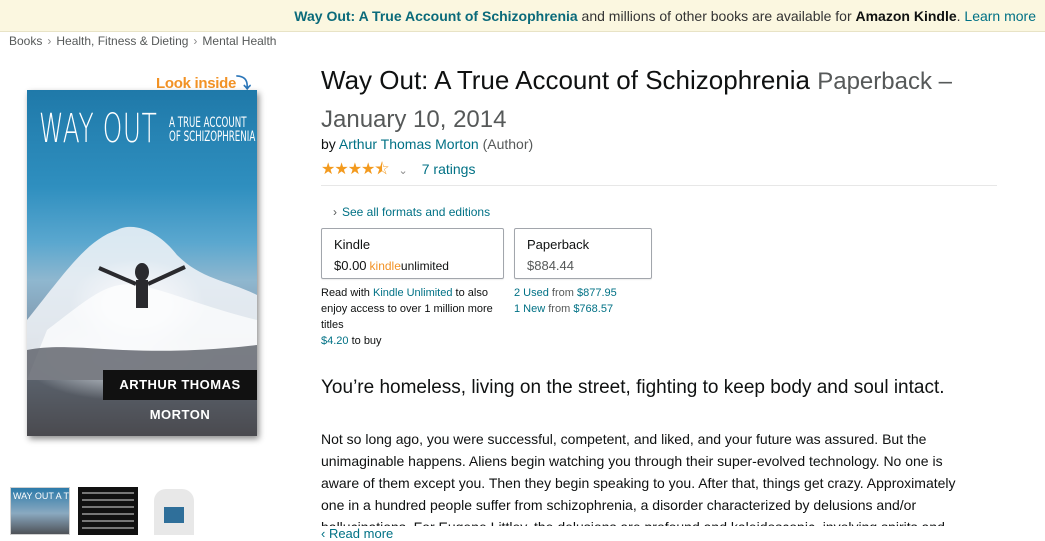 The height and width of the screenshot is (541, 1045). Describe the element at coordinates (550, 265) in the screenshot. I see `format-paperback-price: $884.44` at that location.